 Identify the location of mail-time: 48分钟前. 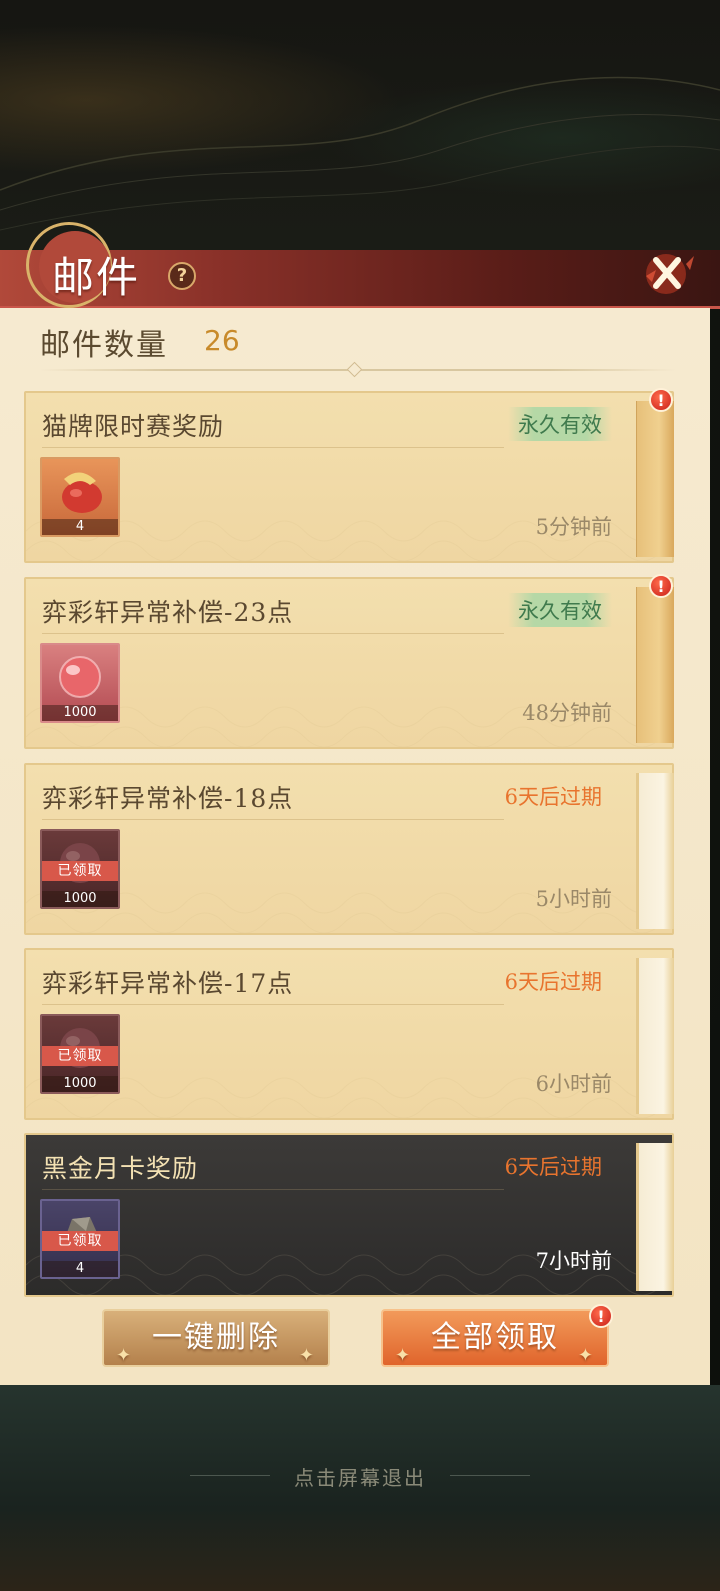
(567, 713).